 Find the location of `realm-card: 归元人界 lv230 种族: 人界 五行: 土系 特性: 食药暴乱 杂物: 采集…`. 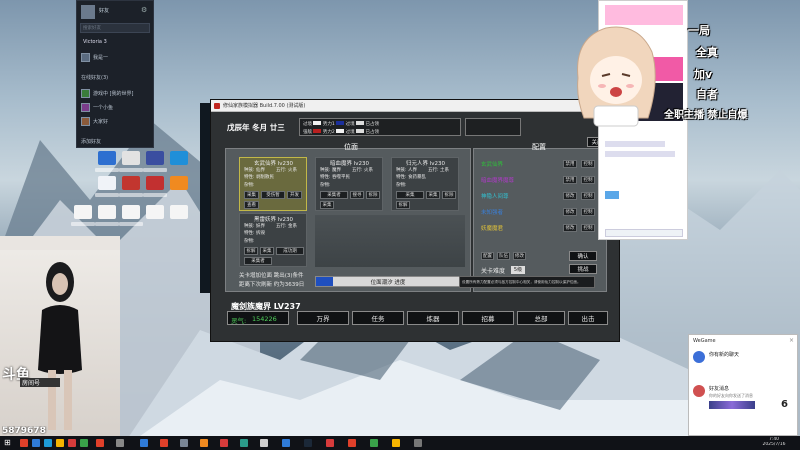

realm-card: 归元人界 lv230 种族: 人界 五行: 土系 特性: 食药暴乱 杂物: 采集… is located at coordinates (425, 184).